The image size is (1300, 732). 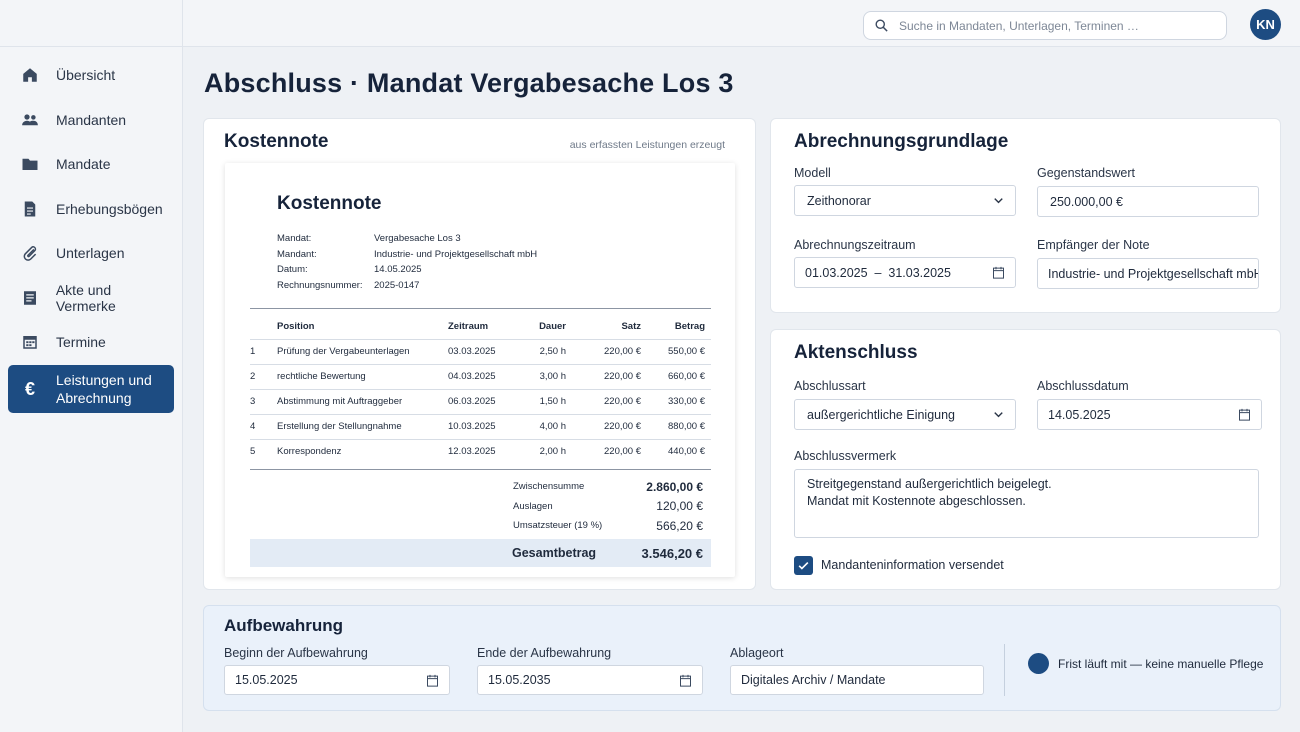 What do you see at coordinates (469, 83) in the screenshot?
I see `page-title: Abschluss · Mandat Vergabesache Los 3` at bounding box center [469, 83].